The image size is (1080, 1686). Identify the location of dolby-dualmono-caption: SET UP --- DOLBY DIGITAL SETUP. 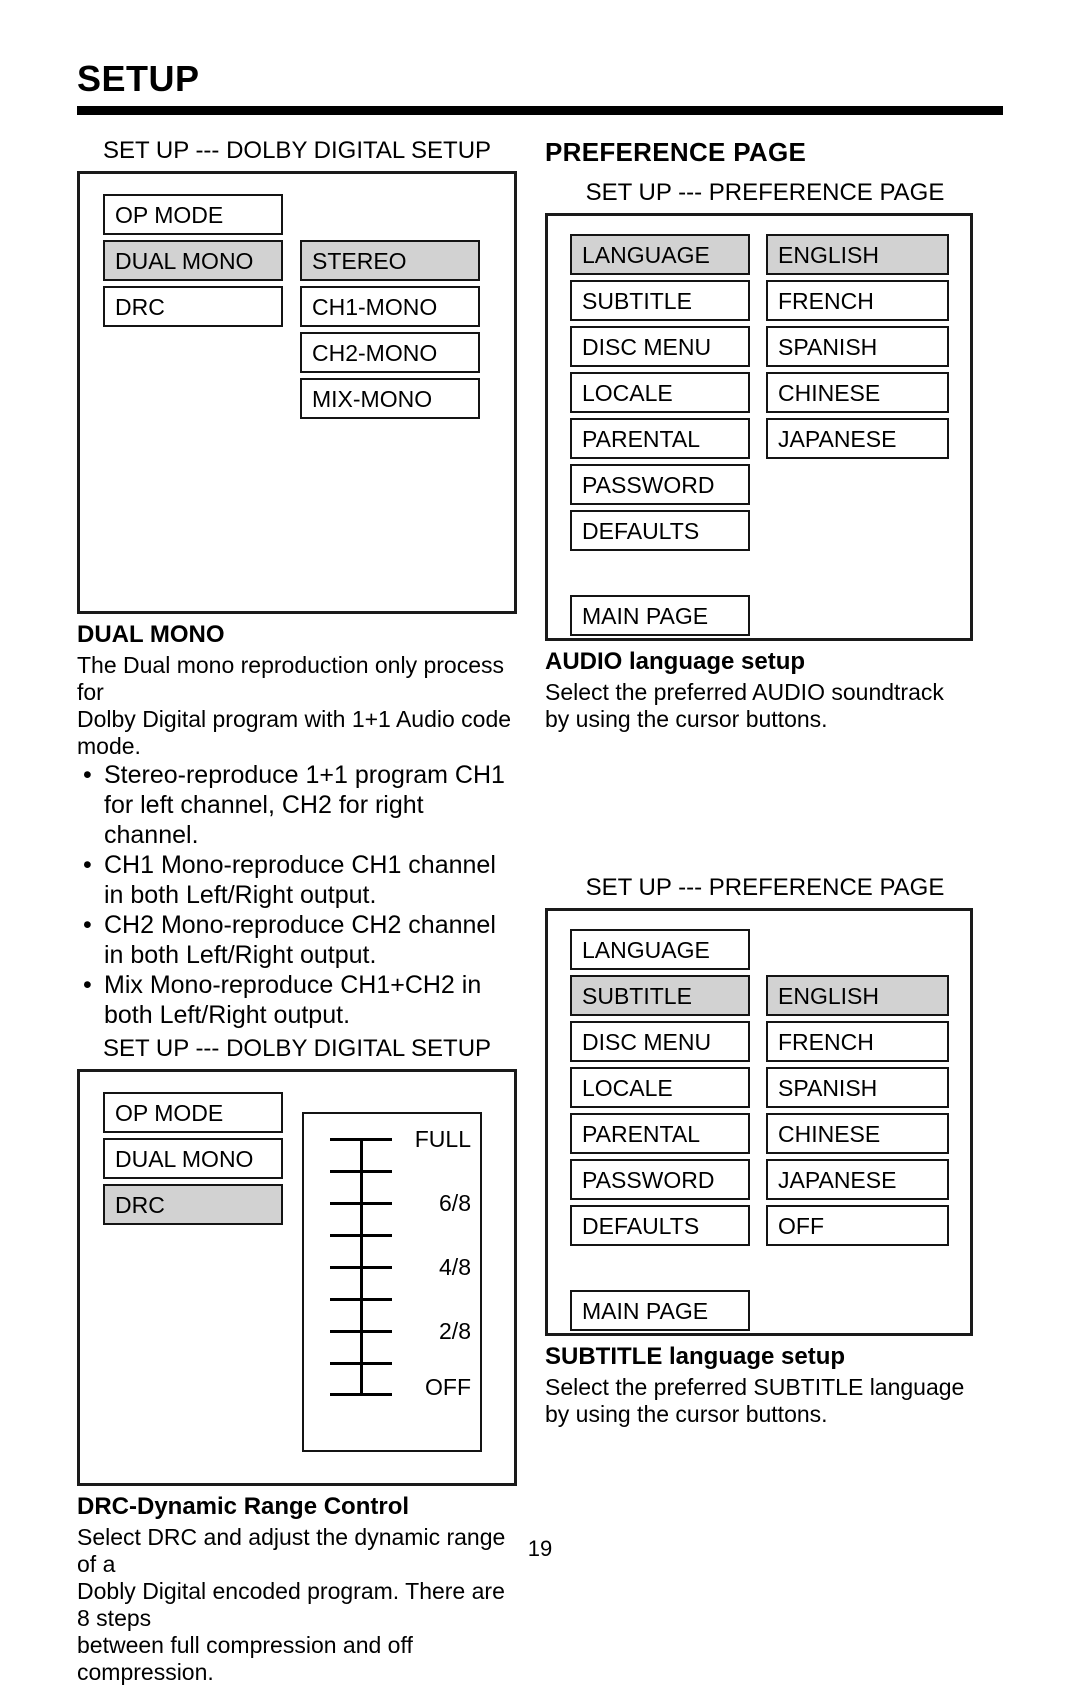
(297, 150).